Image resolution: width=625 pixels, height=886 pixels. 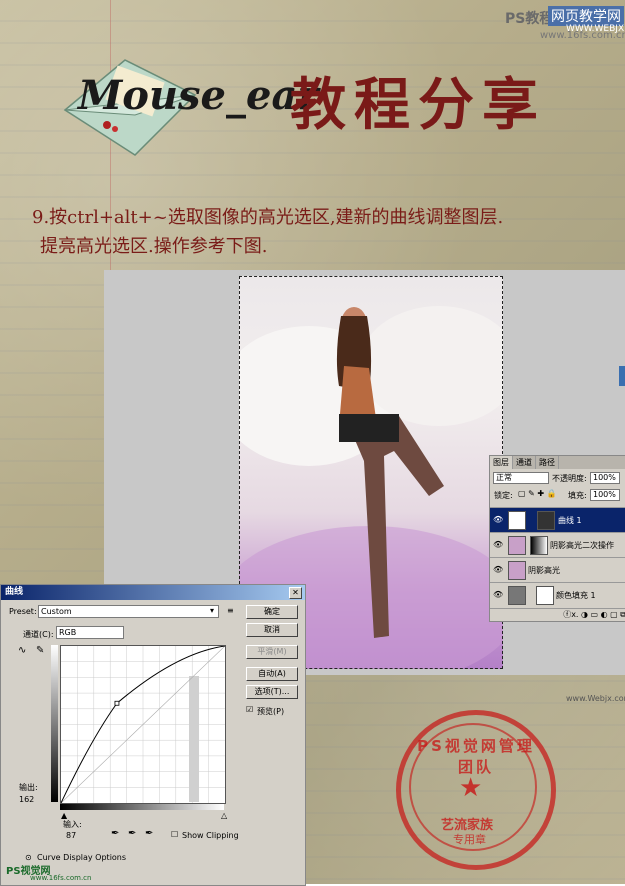 What do you see at coordinates (40, 650) in the screenshot?
I see `pencil-icon: ✎` at bounding box center [40, 650].